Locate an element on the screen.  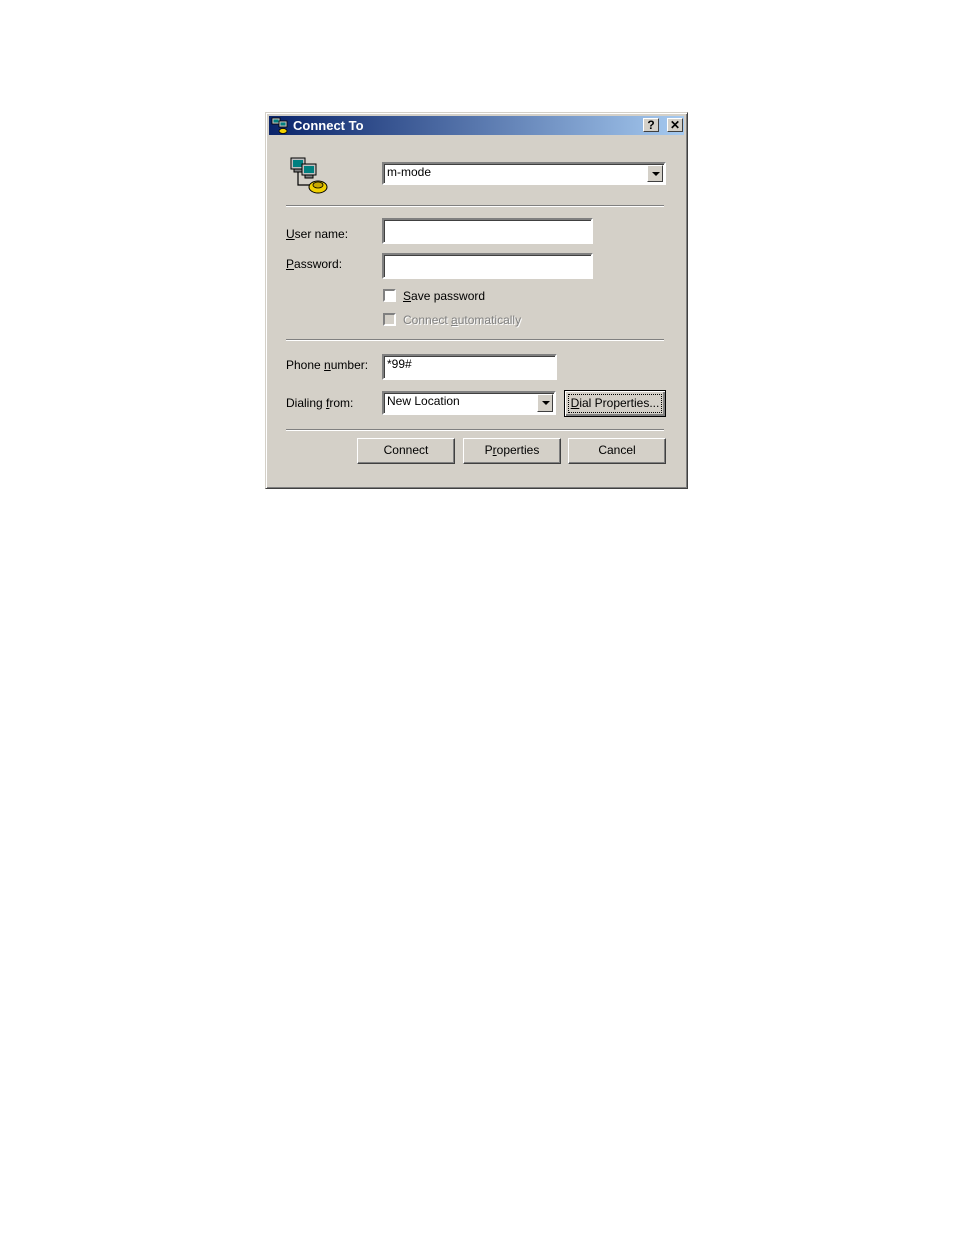
connection-icon is located at coordinates (309, 175).